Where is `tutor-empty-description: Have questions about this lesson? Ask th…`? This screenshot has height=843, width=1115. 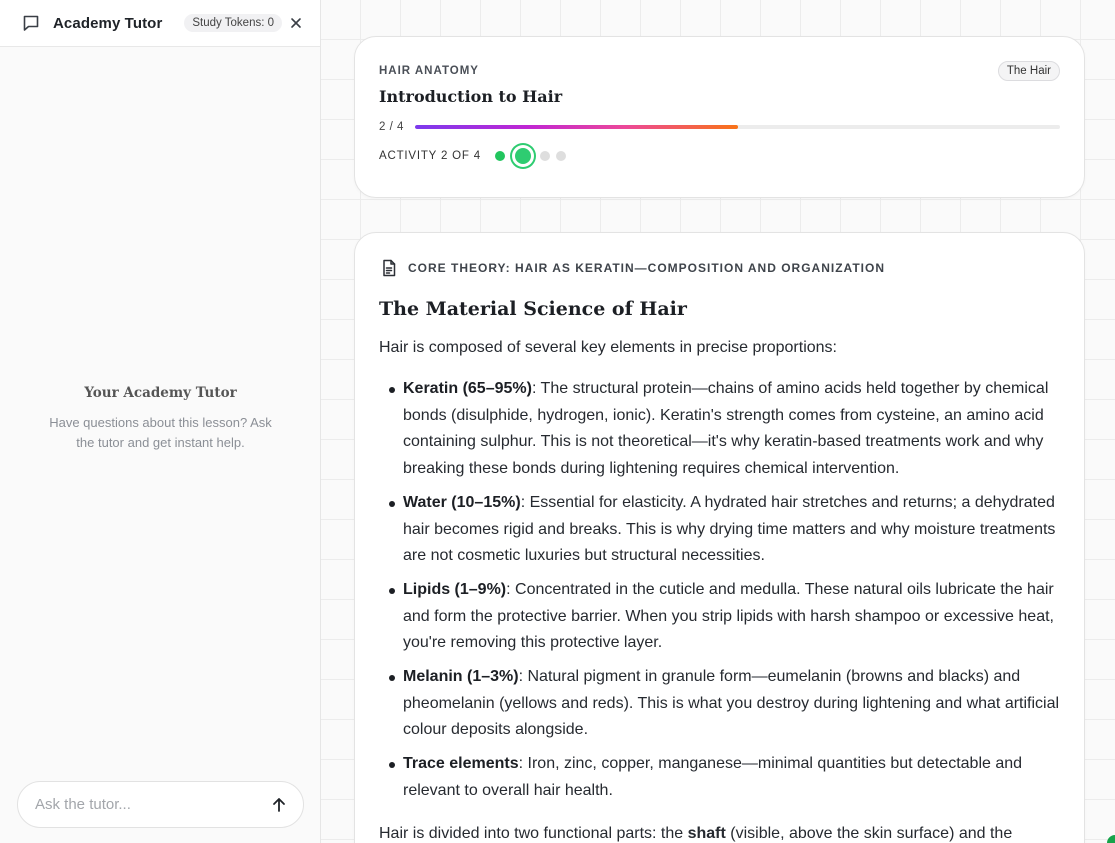 tutor-empty-description: Have questions about this lesson? Ask th… is located at coordinates (160, 432).